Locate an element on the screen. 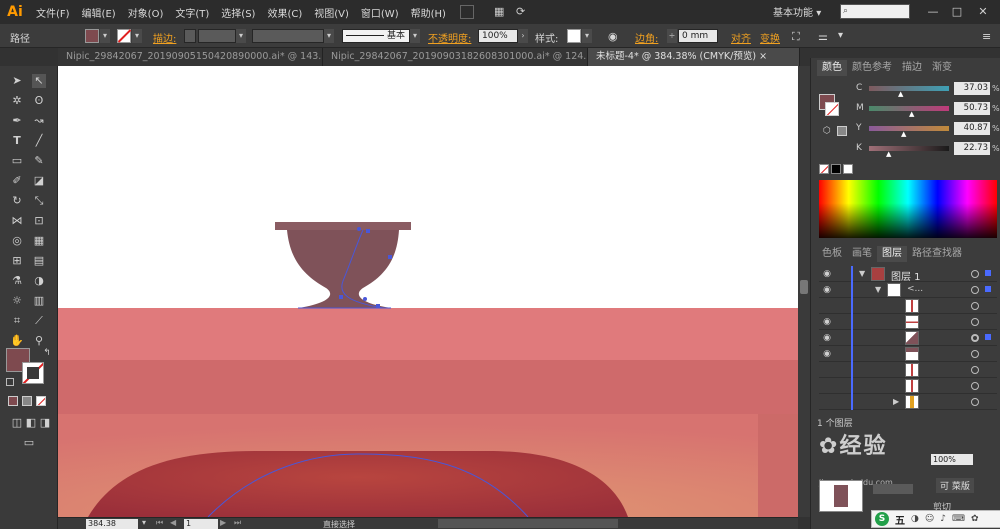 The width and height of the screenshot is (1000, 529). zoom-level-field: 384.38 is located at coordinates (112, 524).